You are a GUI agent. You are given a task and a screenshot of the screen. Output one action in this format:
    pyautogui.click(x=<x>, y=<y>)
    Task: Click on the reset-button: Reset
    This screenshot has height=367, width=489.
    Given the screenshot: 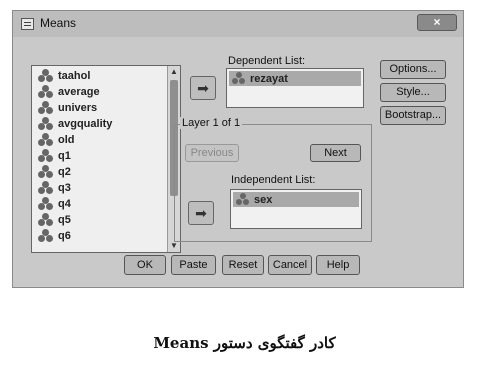 What is the action you would take?
    pyautogui.click(x=243, y=265)
    